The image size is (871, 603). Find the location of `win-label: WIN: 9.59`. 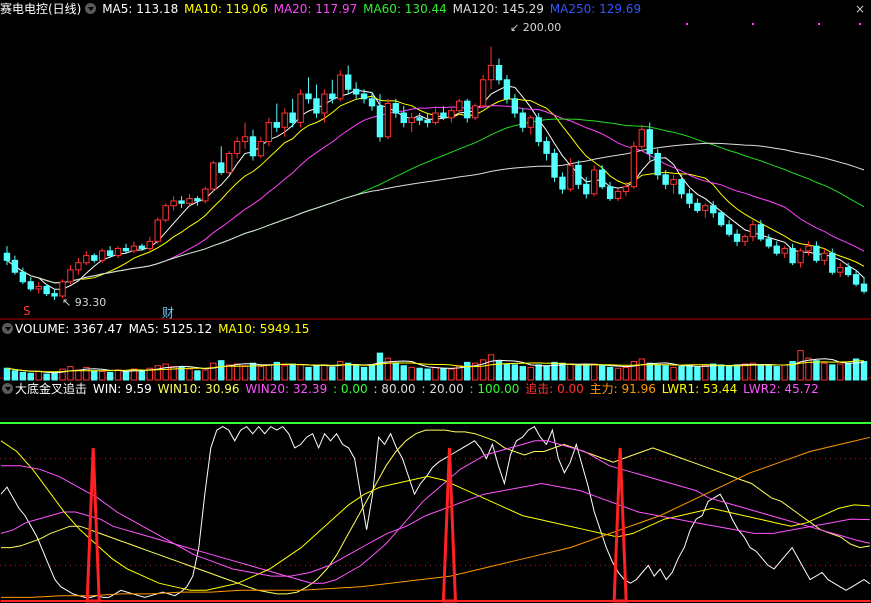

win-label: WIN: 9.59 is located at coordinates (122, 389).